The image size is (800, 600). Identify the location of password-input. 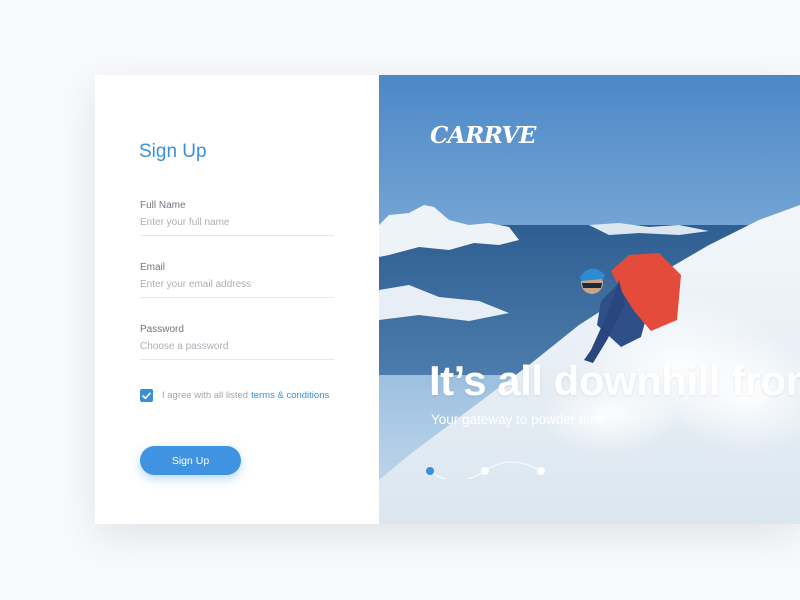
(237, 350).